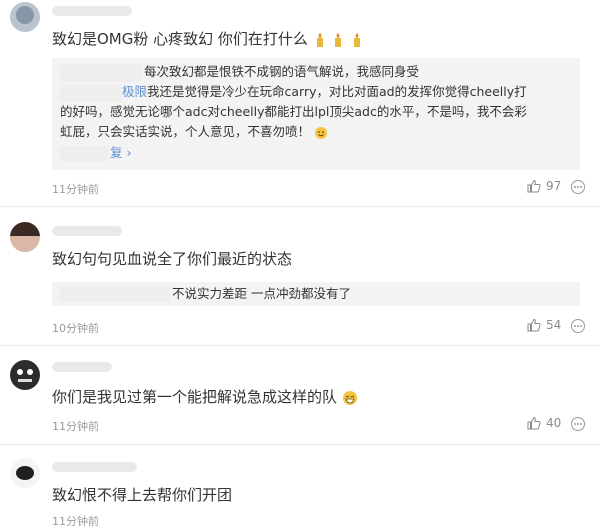 Image resolution: width=600 pixels, height=531 pixels. What do you see at coordinates (554, 423) in the screenshot?
I see `like-count: 40` at bounding box center [554, 423].